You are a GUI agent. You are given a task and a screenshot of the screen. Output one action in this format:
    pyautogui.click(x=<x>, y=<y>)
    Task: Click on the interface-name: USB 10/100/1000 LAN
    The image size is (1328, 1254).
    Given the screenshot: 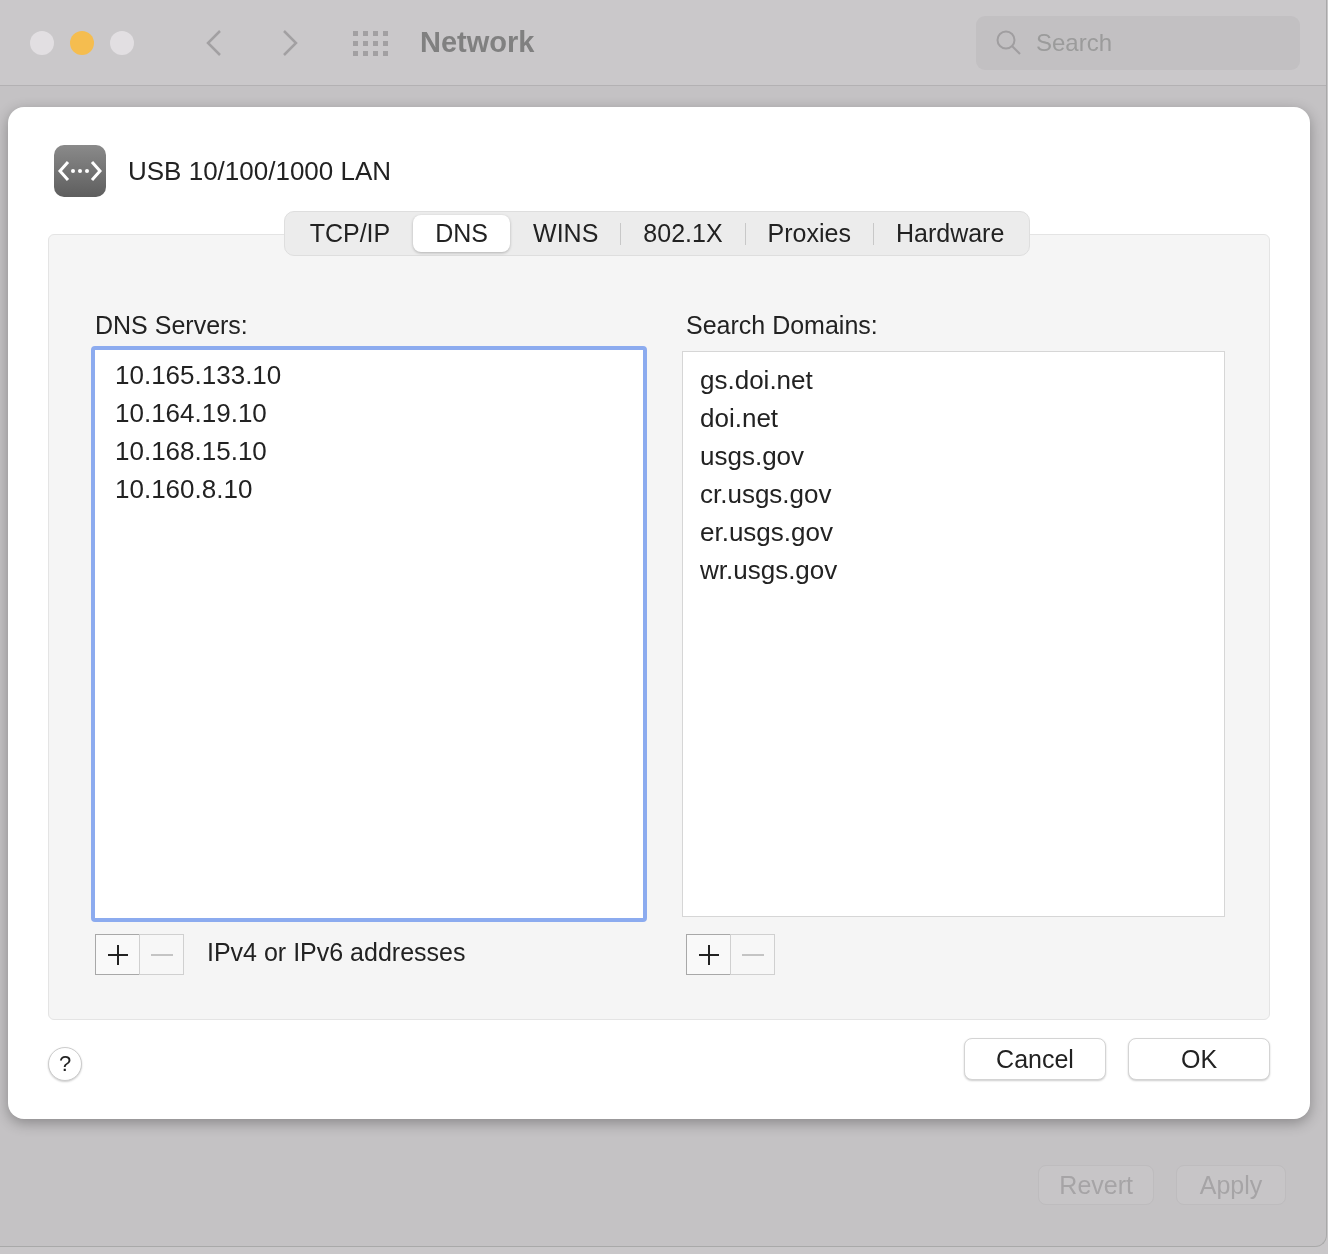 What is the action you would take?
    pyautogui.click(x=260, y=171)
    